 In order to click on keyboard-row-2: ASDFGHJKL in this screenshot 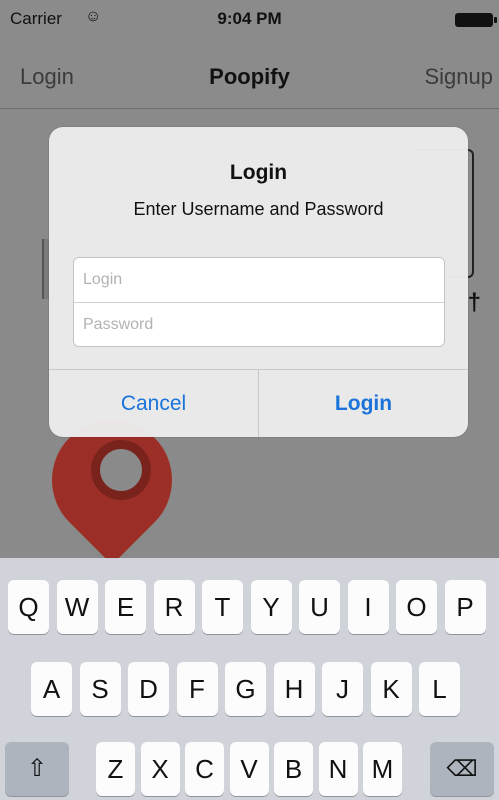, I will do `click(249, 691)`.